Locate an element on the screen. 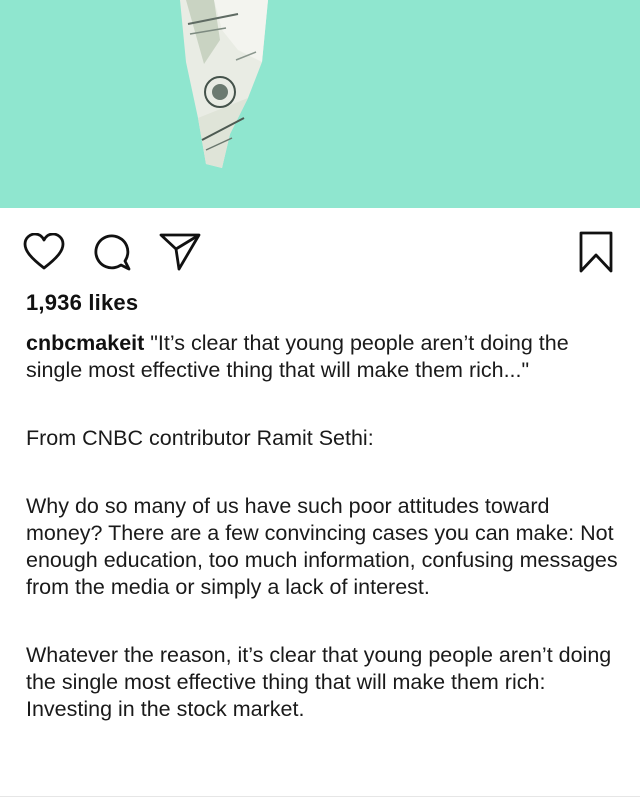 The height and width of the screenshot is (799, 640). divider is located at coordinates (320, 796).